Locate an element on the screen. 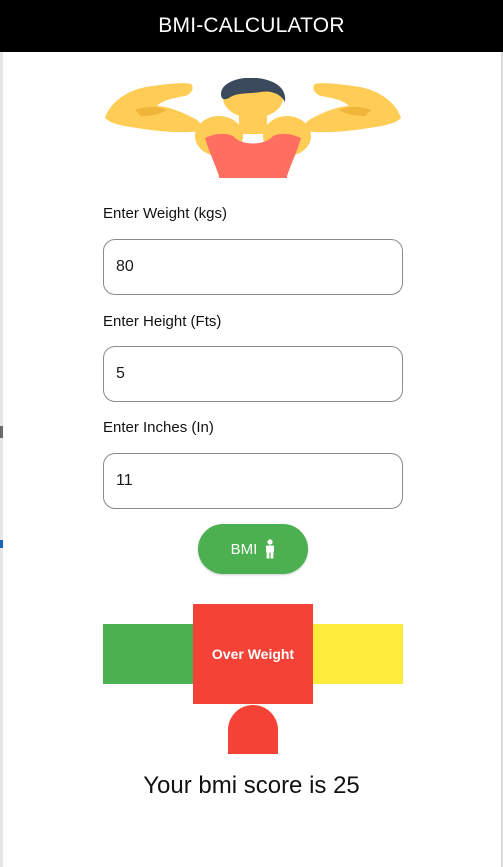 This screenshot has height=867, width=503. weight-input is located at coordinates (251, 267).